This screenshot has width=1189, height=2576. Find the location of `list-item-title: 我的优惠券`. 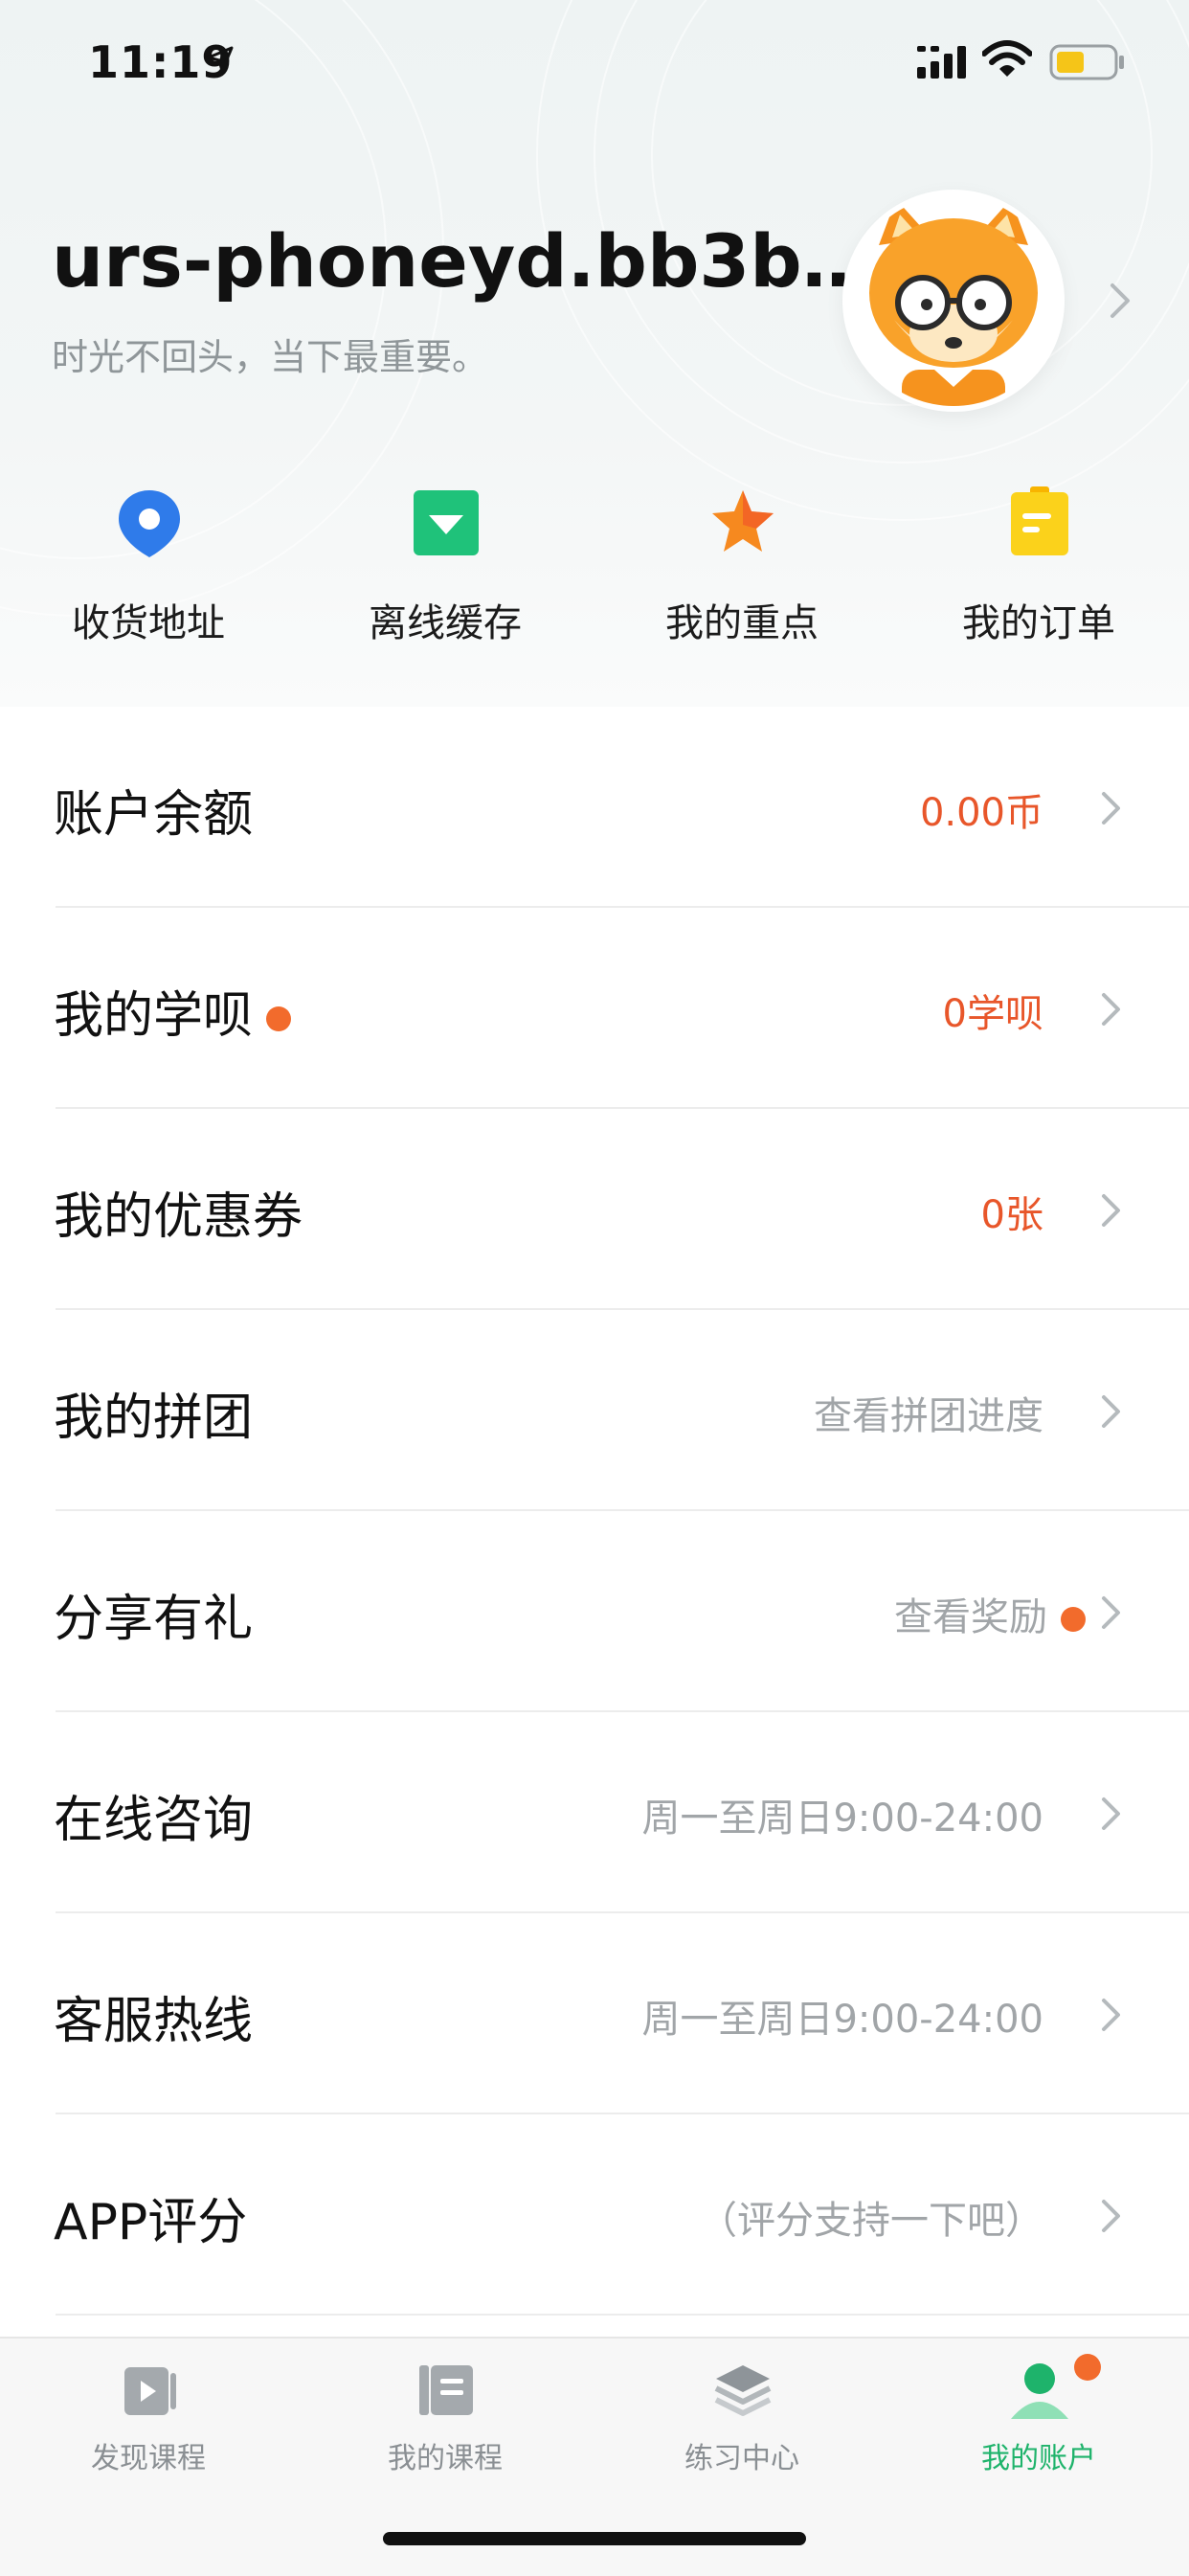

list-item-title: 我的优惠券 is located at coordinates (178, 1217).